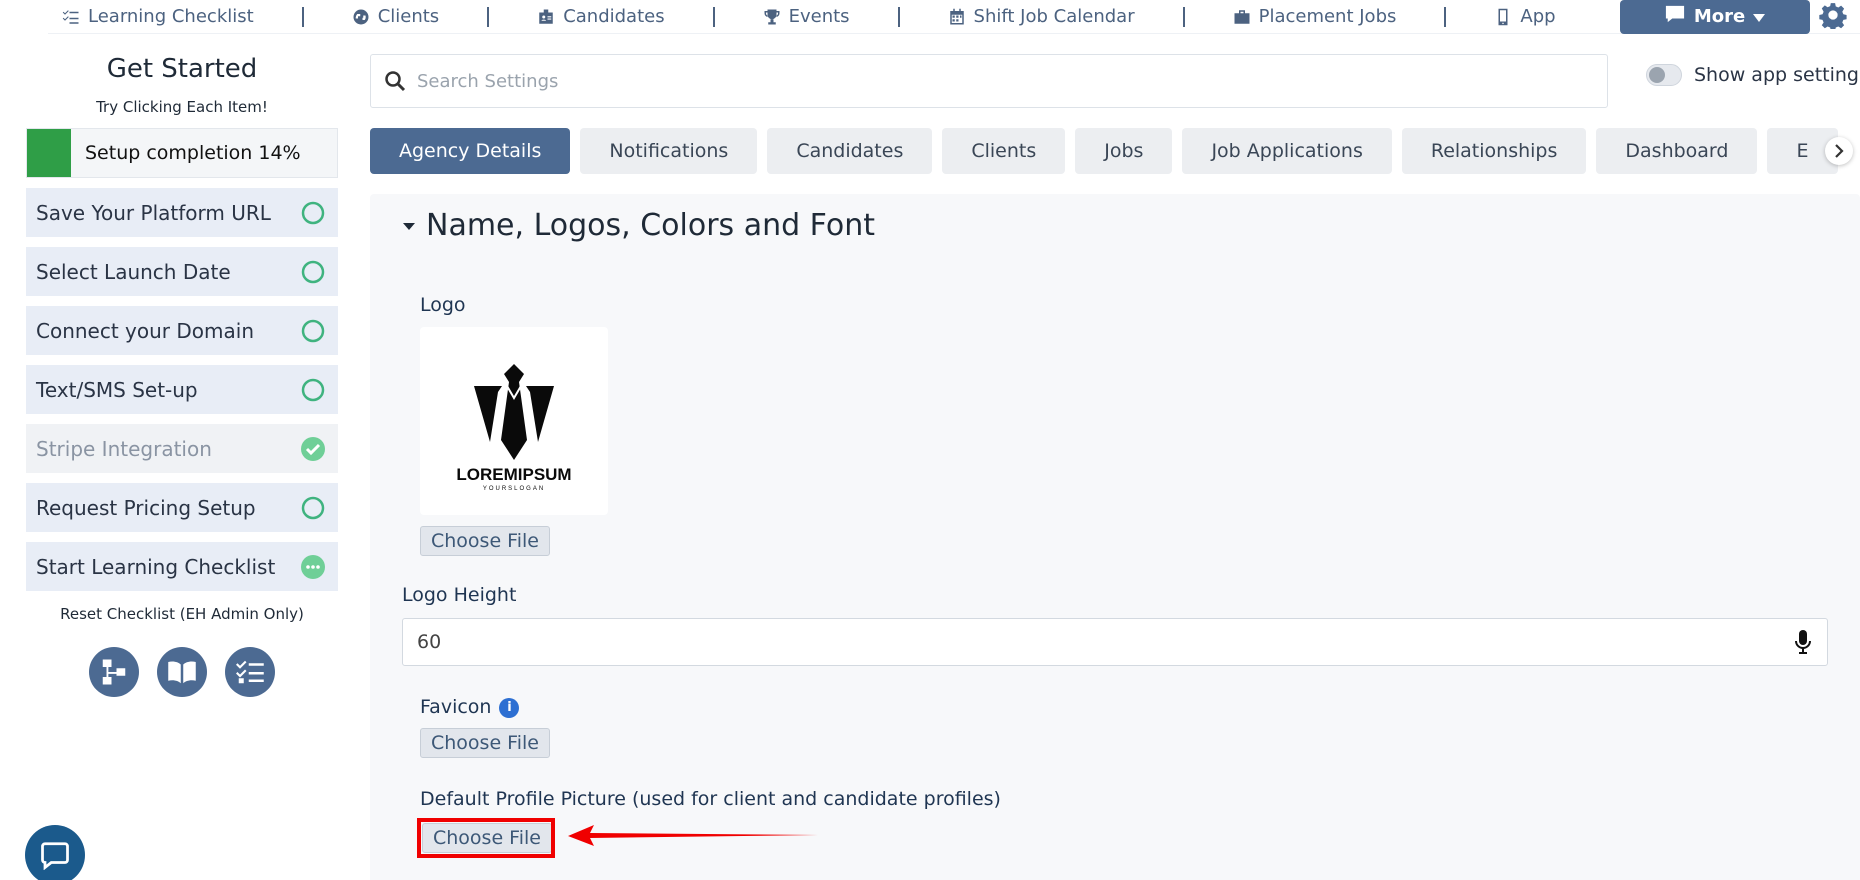 This screenshot has width=1860, height=880. Describe the element at coordinates (55, 856) in the screenshot. I see `chat-bubble-icon` at that location.